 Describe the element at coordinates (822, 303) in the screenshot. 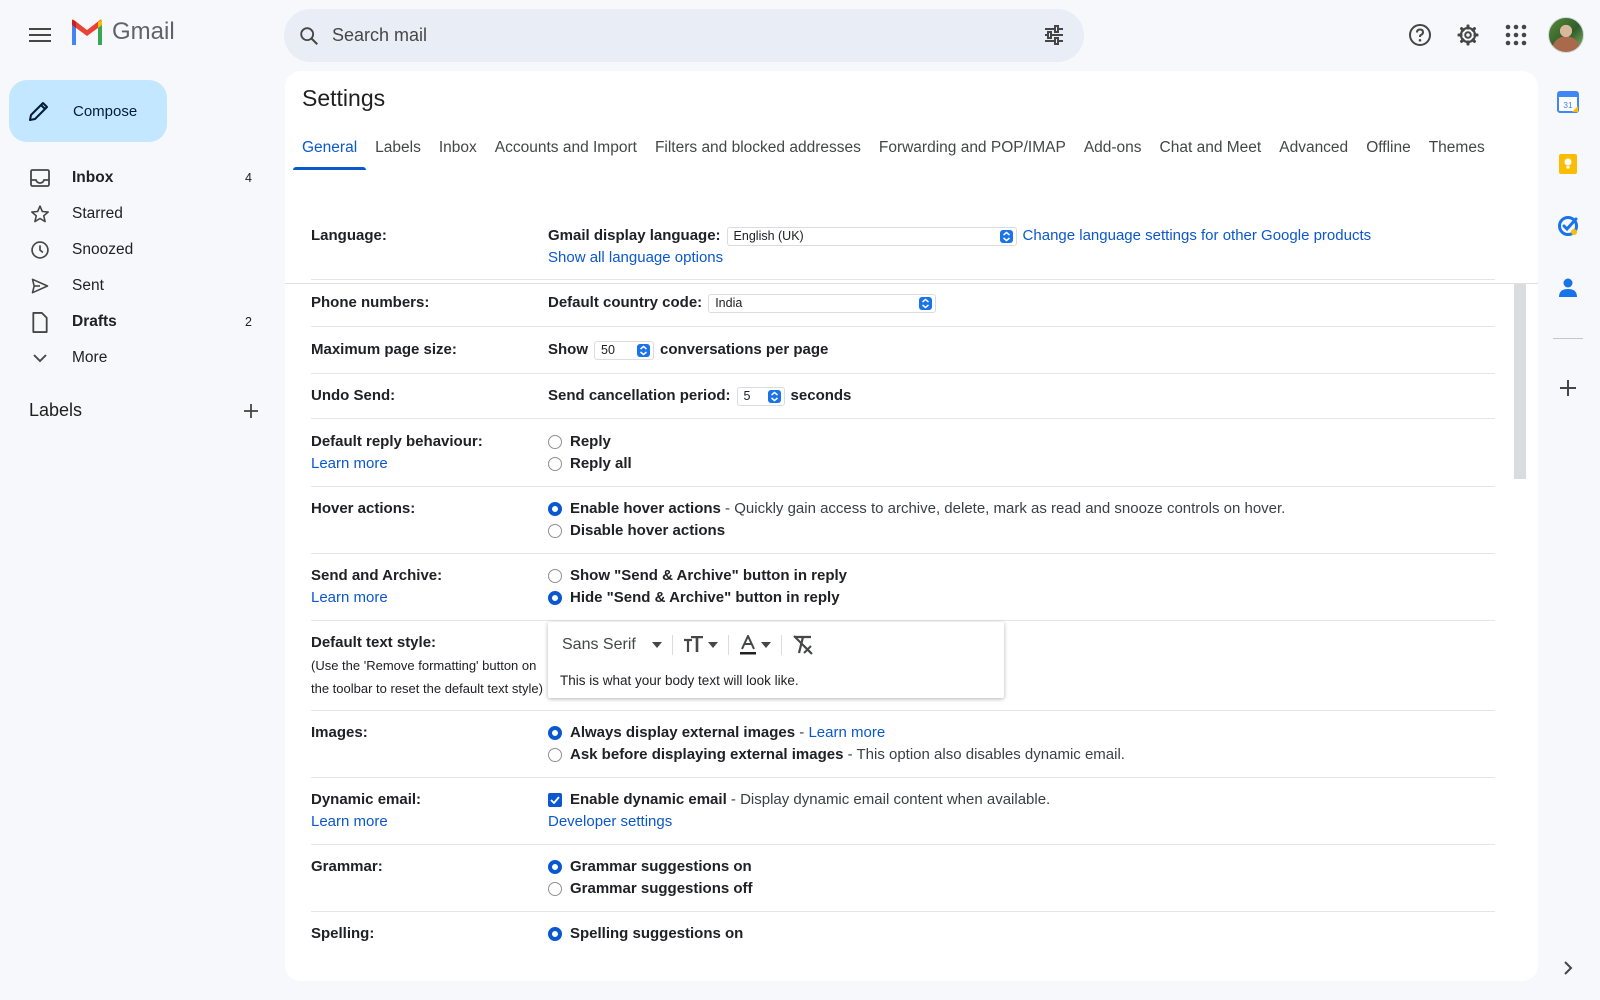

I see `country-code-select: India` at that location.